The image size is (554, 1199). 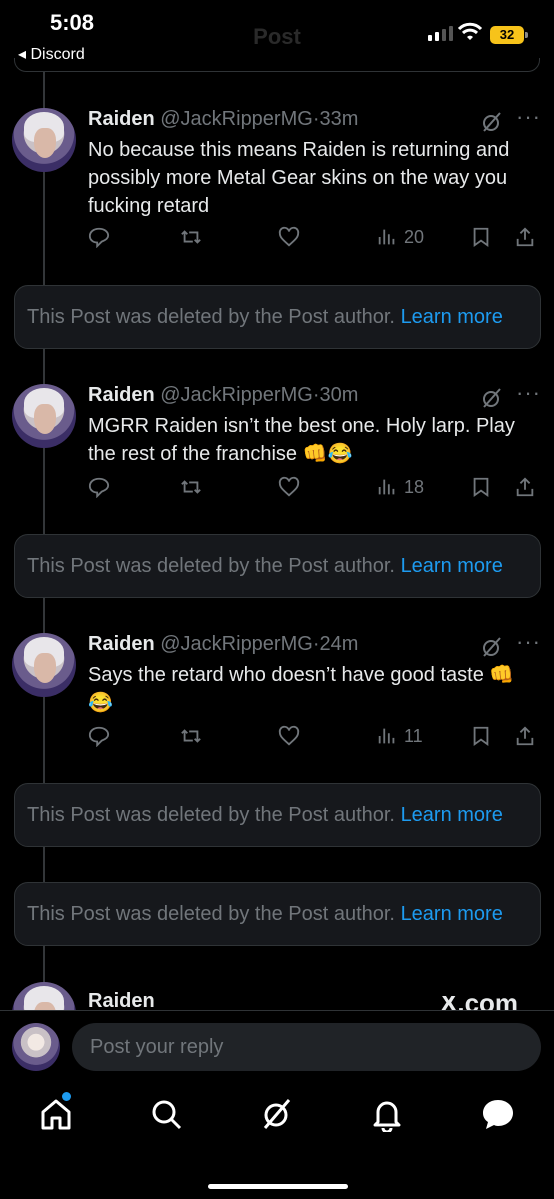 What do you see at coordinates (66, 1096) in the screenshot?
I see `notification-dot` at bounding box center [66, 1096].